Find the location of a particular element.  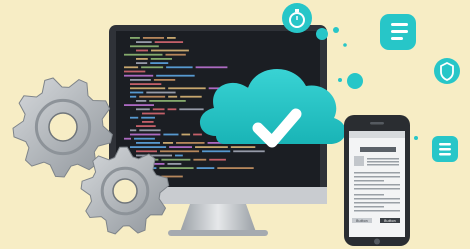

phone-header-bar is located at coordinates (377, 134).